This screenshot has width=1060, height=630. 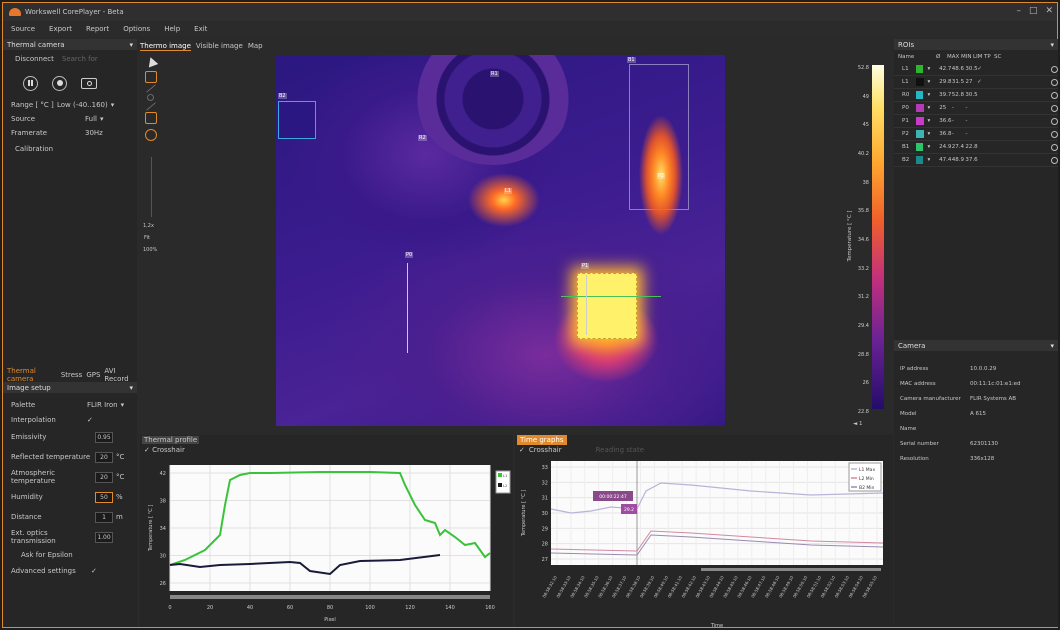 I want to click on menu-options: Options, so click(x=136, y=29).